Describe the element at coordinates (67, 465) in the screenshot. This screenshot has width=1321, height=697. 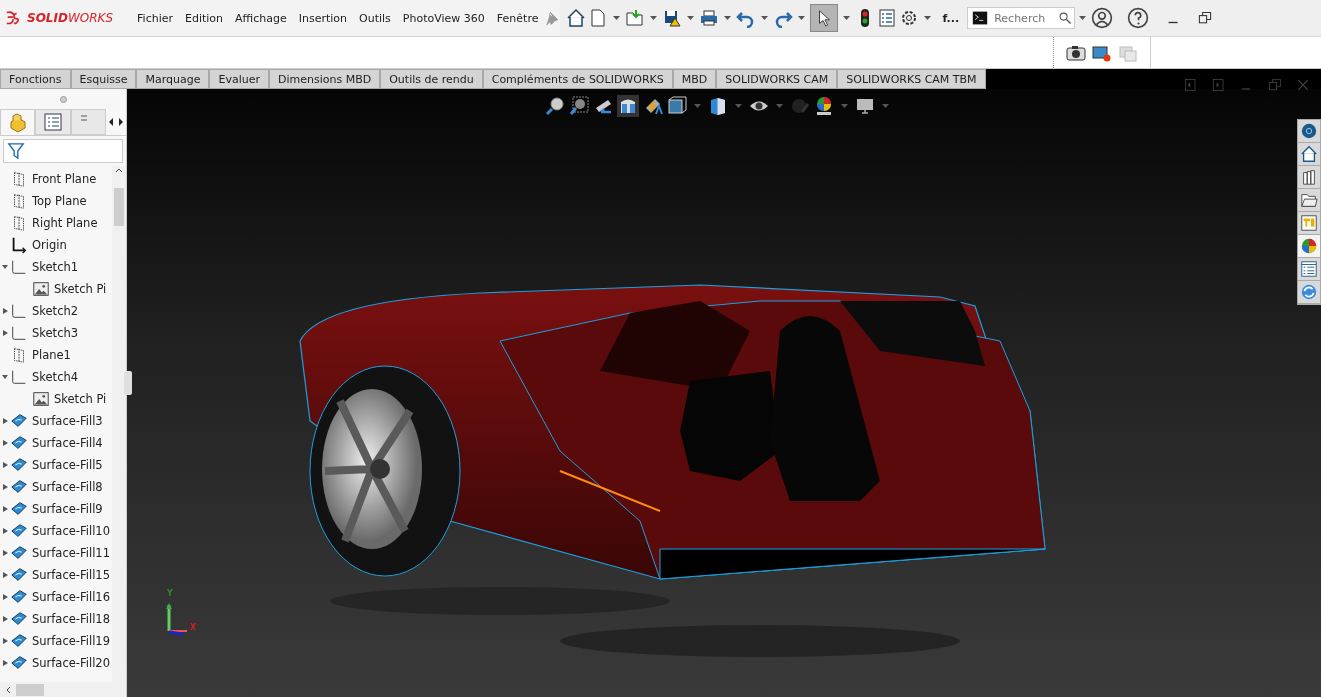
I see `tree-item: Surface-Fill5` at that location.